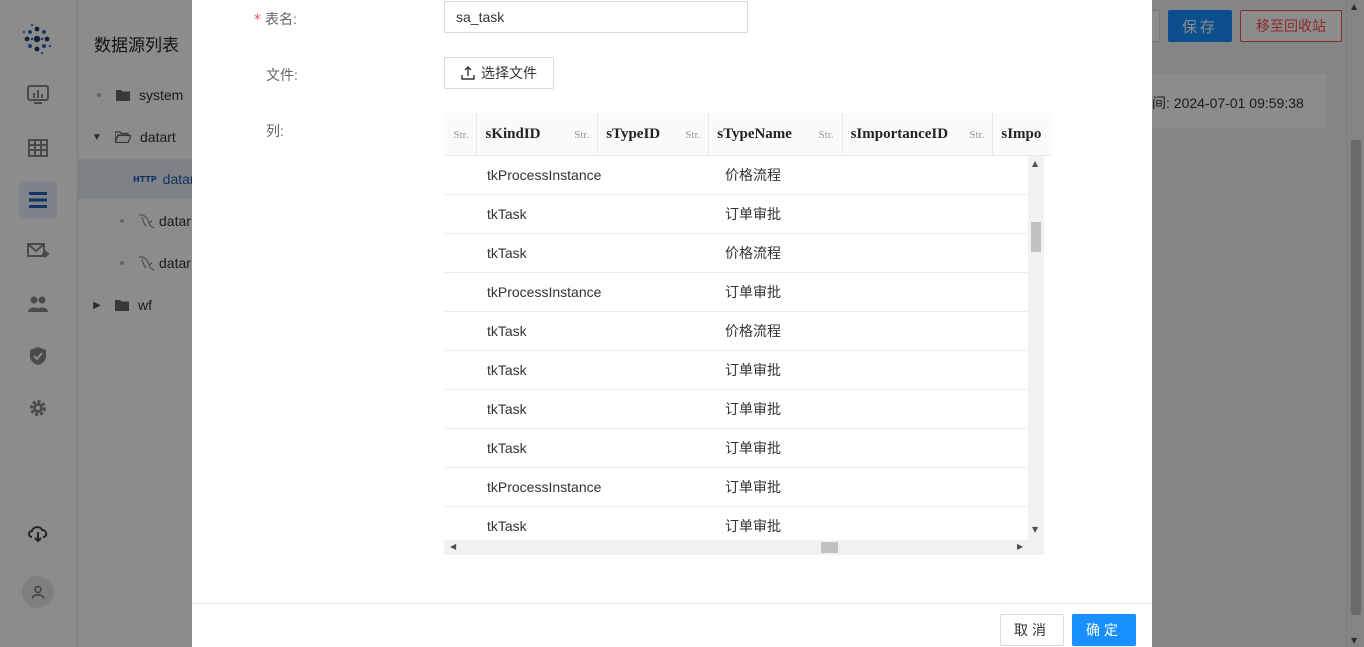 Image resolution: width=1364 pixels, height=647 pixels. I want to click on table-name-label: * 表名:, so click(275, 19).